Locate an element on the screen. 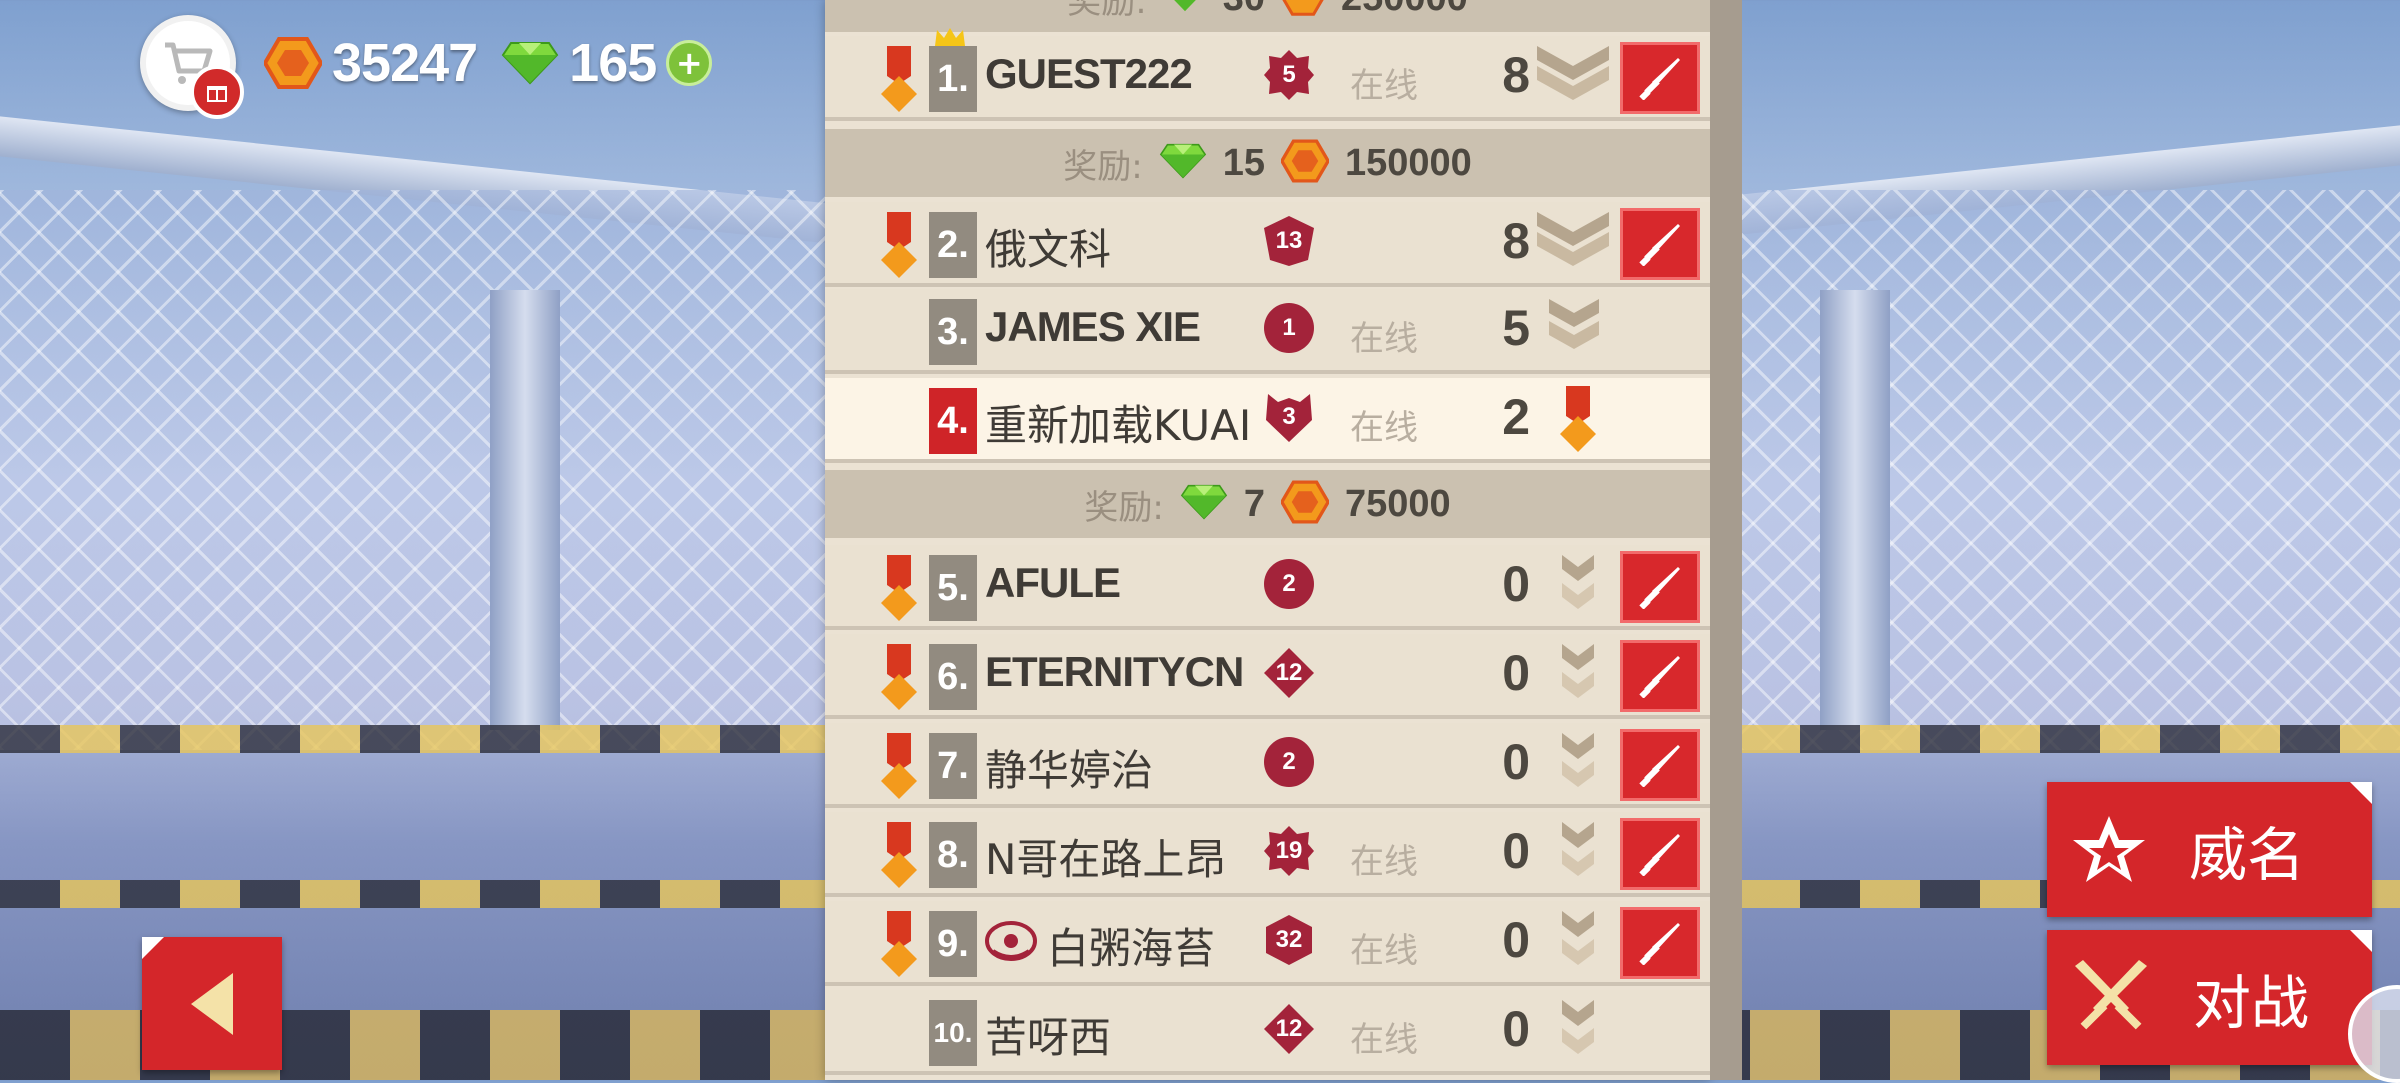 This screenshot has width=2400, height=1083. back-arrow-icon is located at coordinates (212, 1003).